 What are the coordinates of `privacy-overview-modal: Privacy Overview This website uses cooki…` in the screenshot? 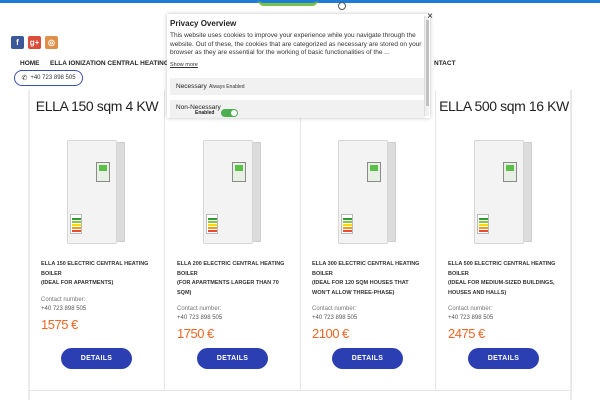 It's located at (298, 66).